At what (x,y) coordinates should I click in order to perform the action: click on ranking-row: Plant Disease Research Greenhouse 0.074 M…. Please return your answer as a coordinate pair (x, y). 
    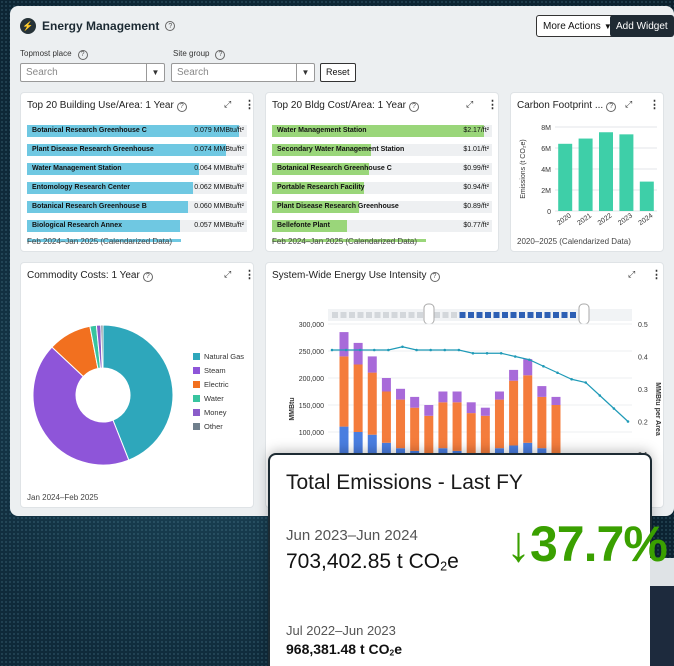
    Looking at the image, I should click on (137, 150).